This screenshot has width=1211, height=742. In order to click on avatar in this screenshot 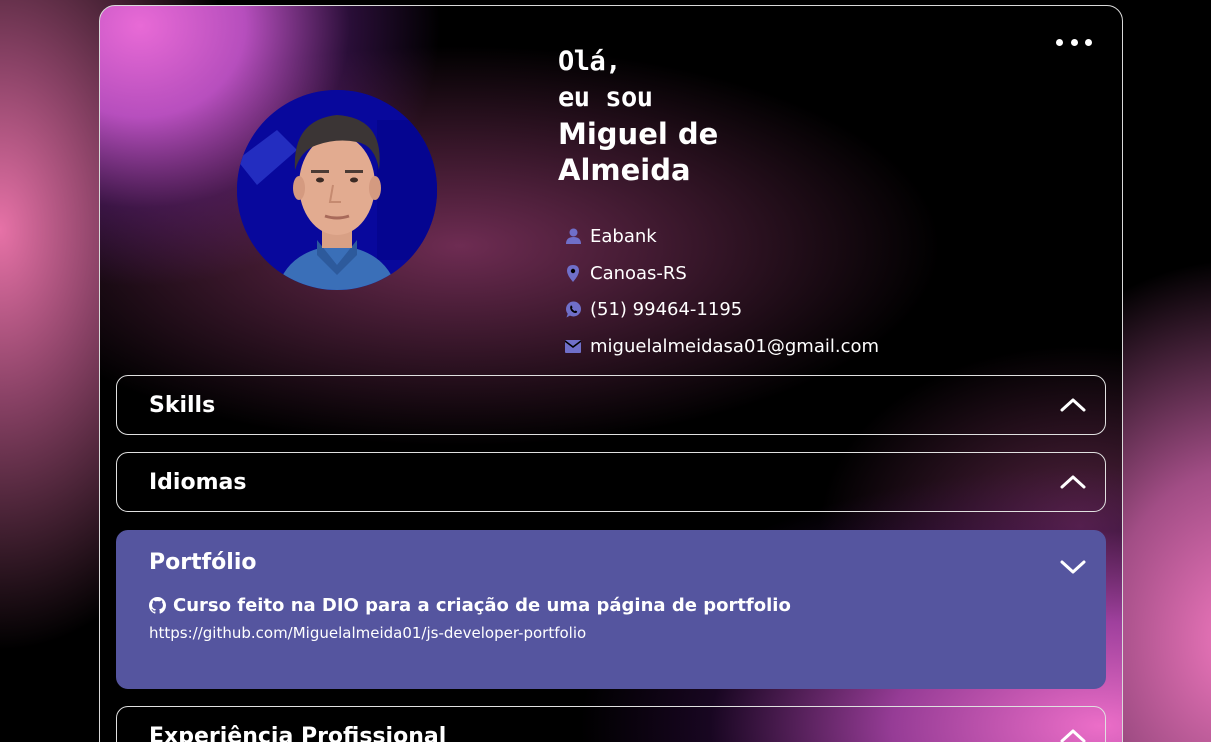, I will do `click(337, 190)`.